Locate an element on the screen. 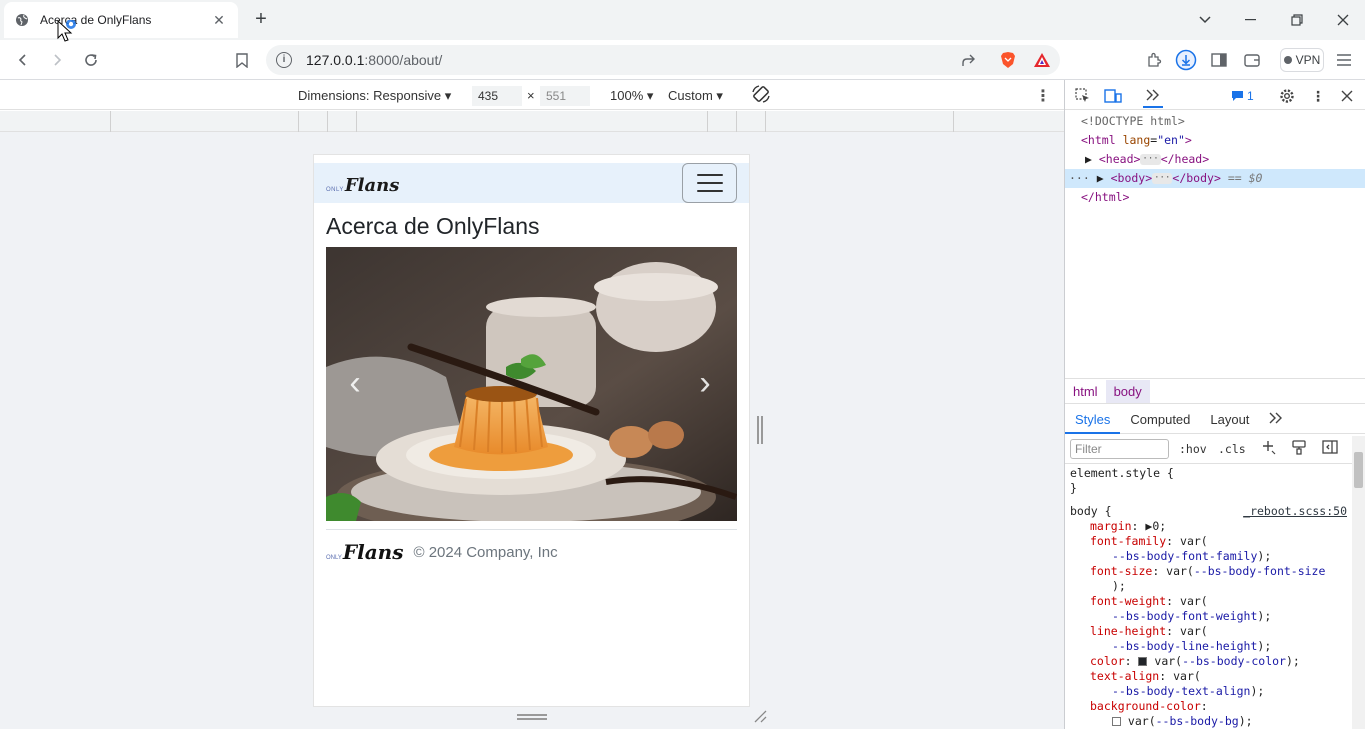 The height and width of the screenshot is (729, 1365). flan-carousel-image: ‹ › is located at coordinates (531, 384).